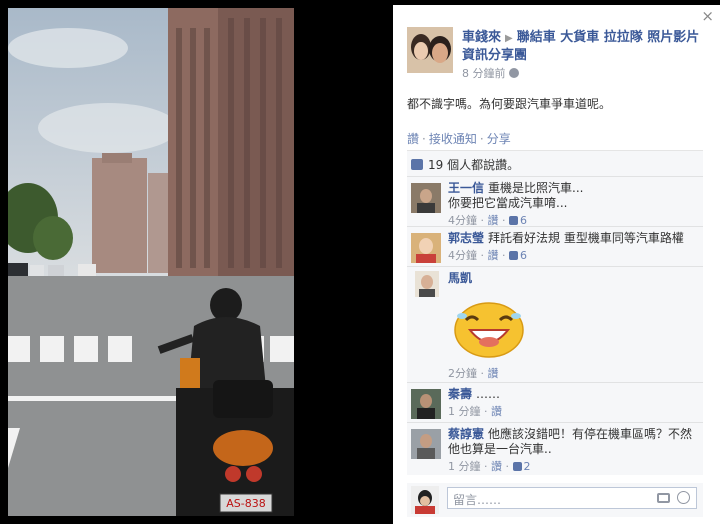  Describe the element at coordinates (527, 466) in the screenshot. I see `comment-like-count: 2` at that location.